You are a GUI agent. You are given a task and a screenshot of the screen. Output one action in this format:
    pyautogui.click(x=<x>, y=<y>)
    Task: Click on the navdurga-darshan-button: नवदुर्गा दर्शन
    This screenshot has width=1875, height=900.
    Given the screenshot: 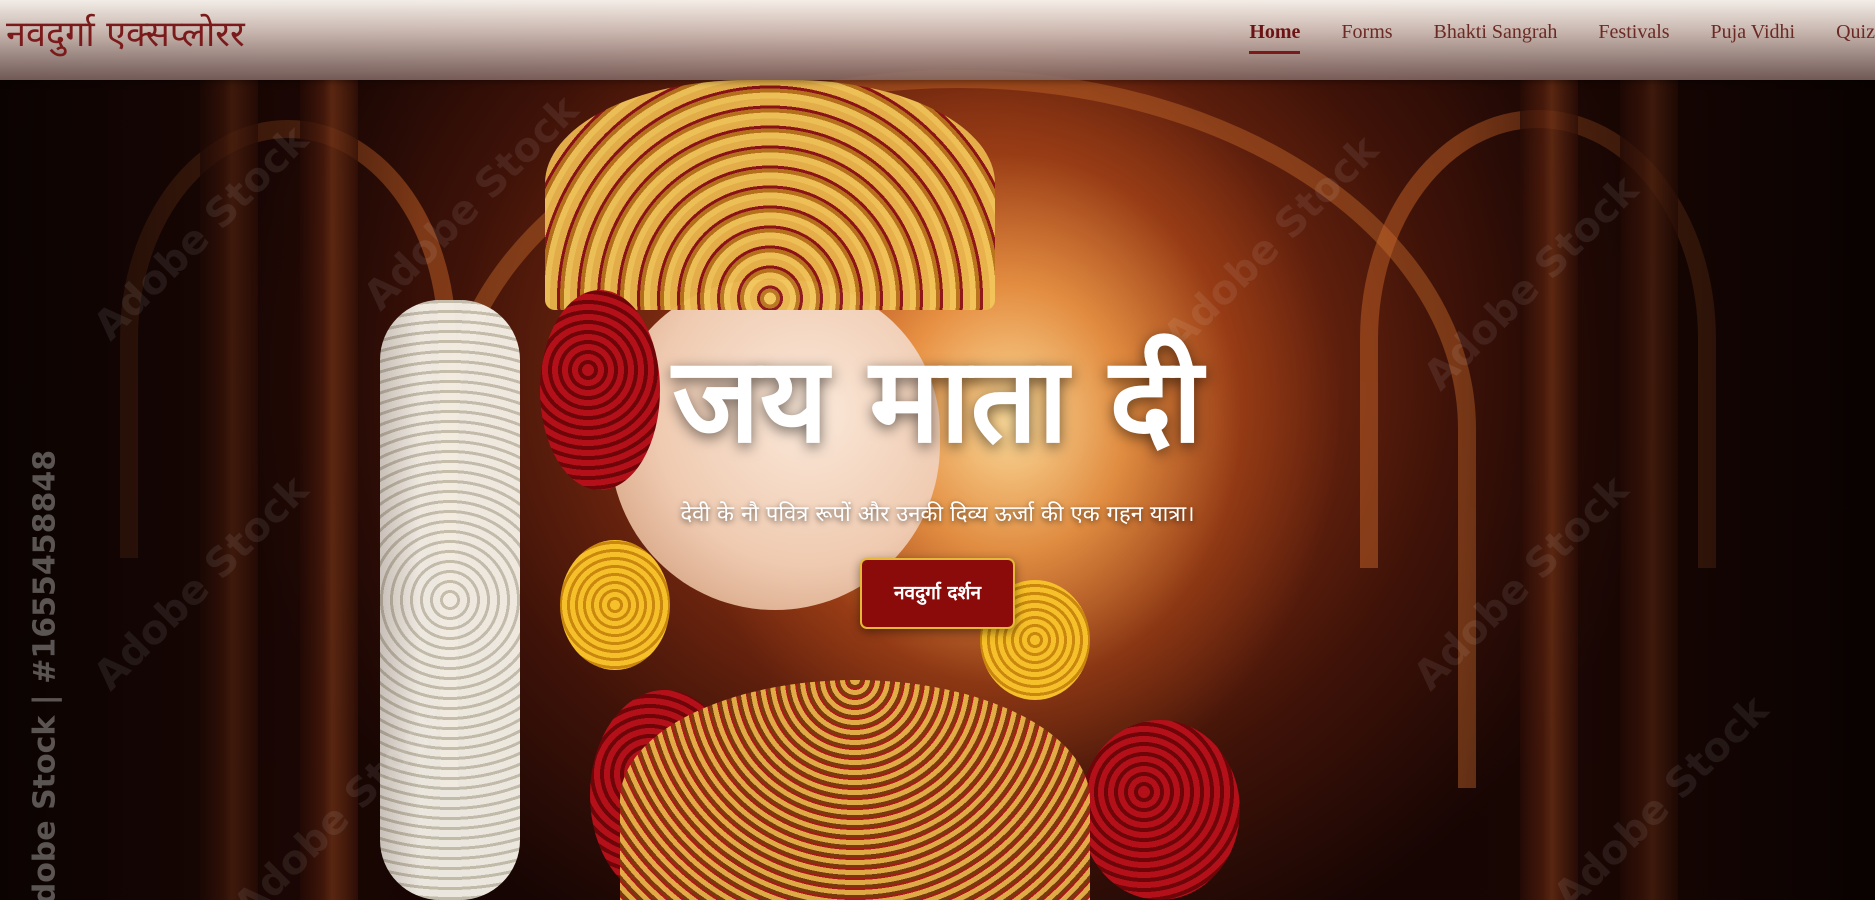 What is the action you would take?
    pyautogui.click(x=937, y=593)
    